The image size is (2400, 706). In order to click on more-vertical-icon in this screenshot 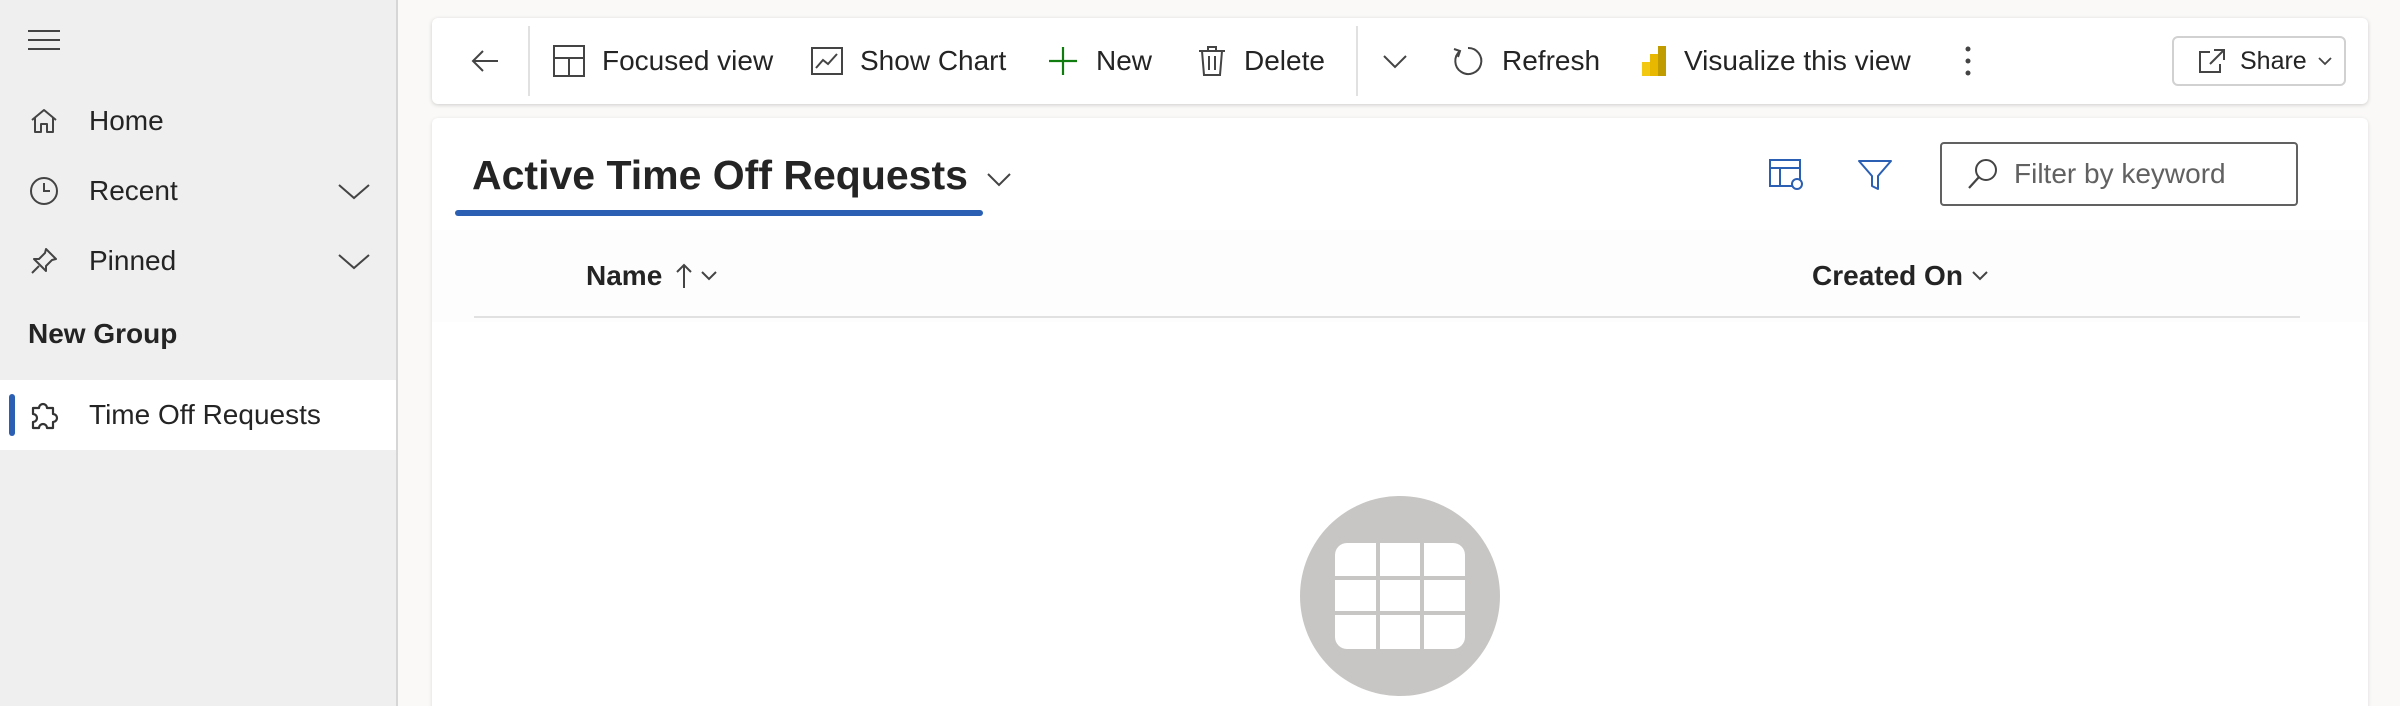, I will do `click(1968, 61)`.